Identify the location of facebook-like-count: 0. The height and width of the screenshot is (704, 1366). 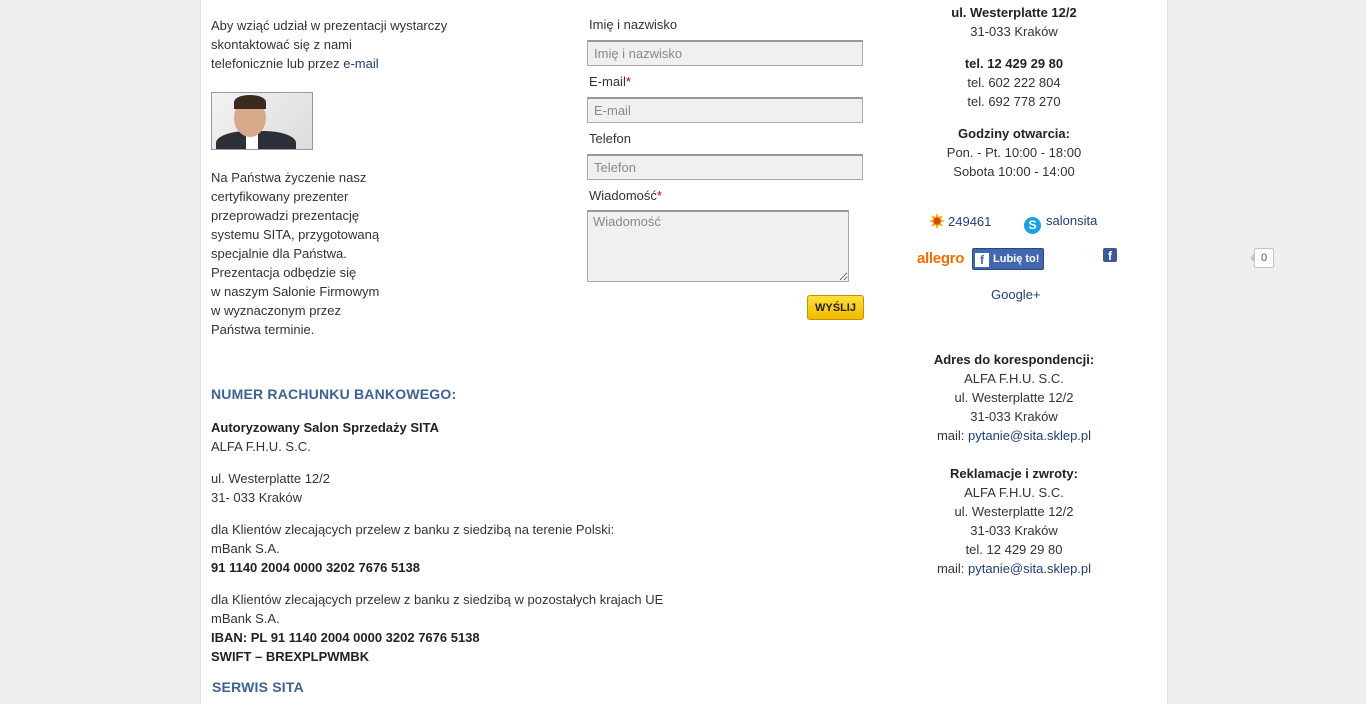
(1262, 258).